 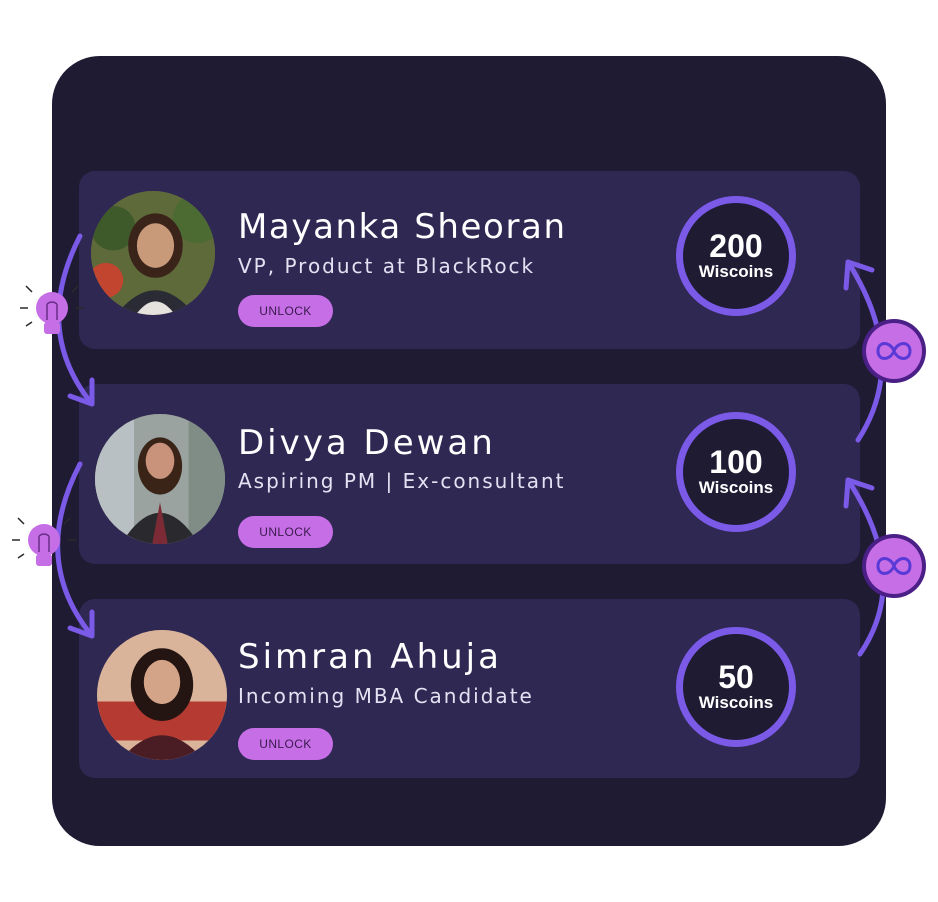 I want to click on profile-role: Aspiring PM | Ex-consultant, so click(x=402, y=481).